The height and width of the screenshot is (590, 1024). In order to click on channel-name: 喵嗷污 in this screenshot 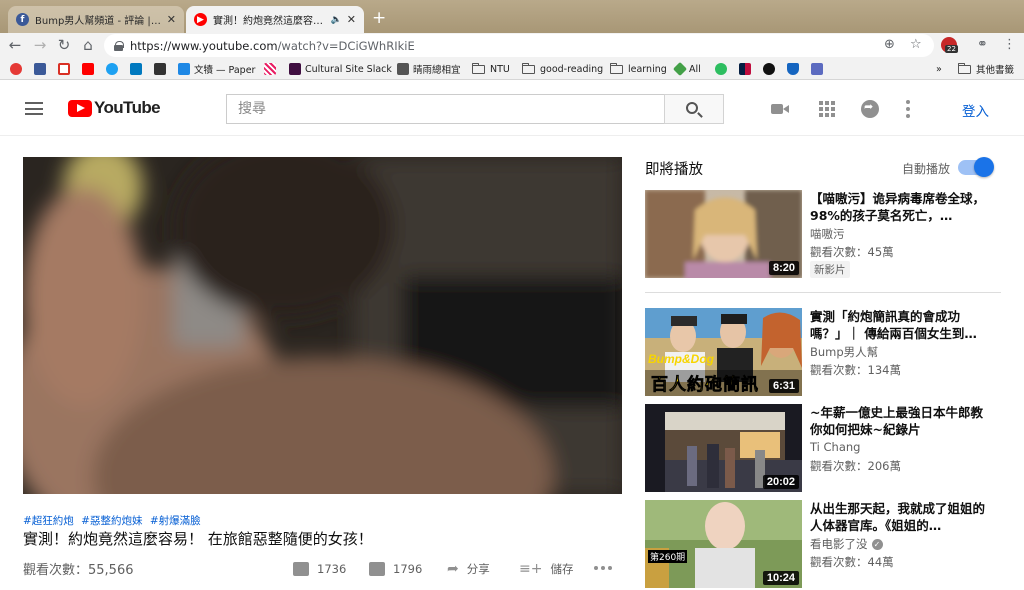, I will do `click(827, 234)`.